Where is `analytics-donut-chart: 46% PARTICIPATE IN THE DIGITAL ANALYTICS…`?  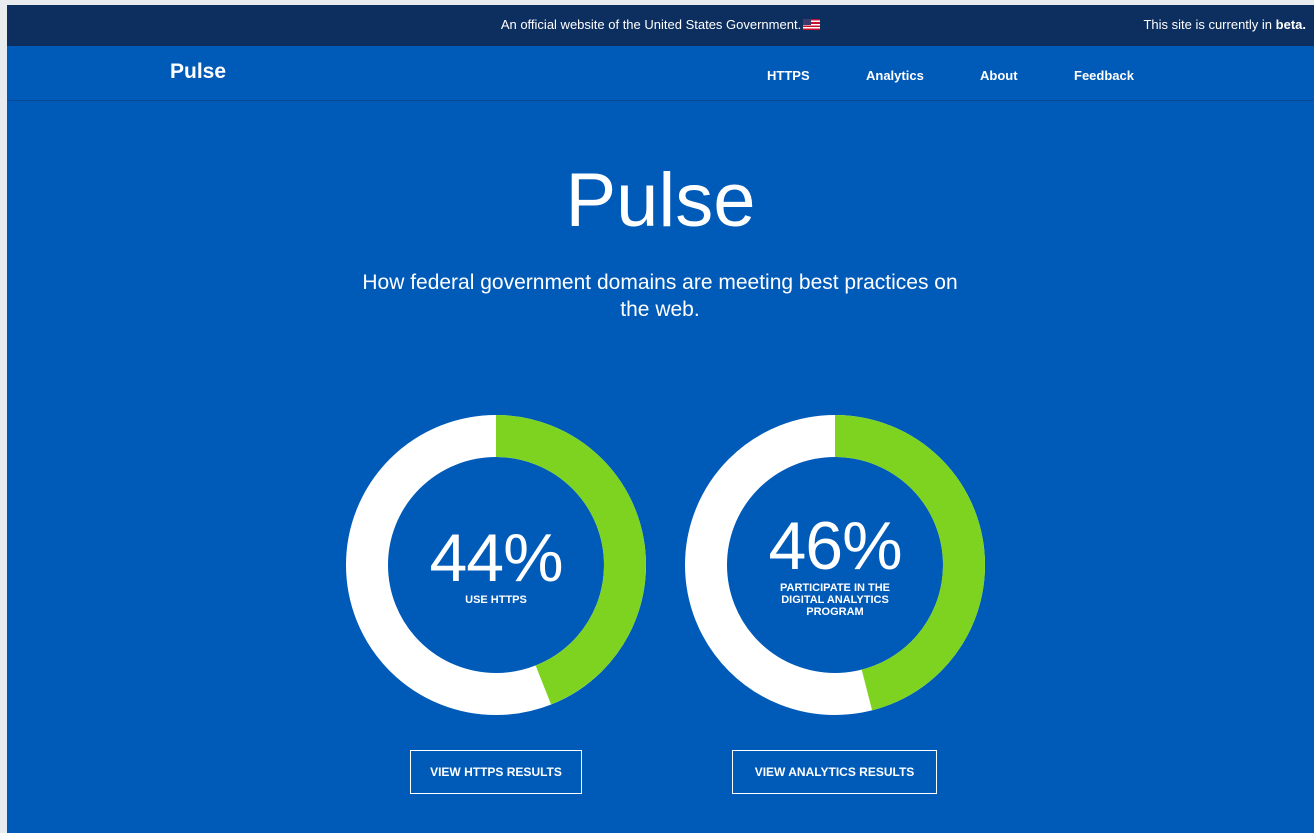 analytics-donut-chart: 46% PARTICIPATE IN THE DIGITAL ANALYTICS… is located at coordinates (835, 565).